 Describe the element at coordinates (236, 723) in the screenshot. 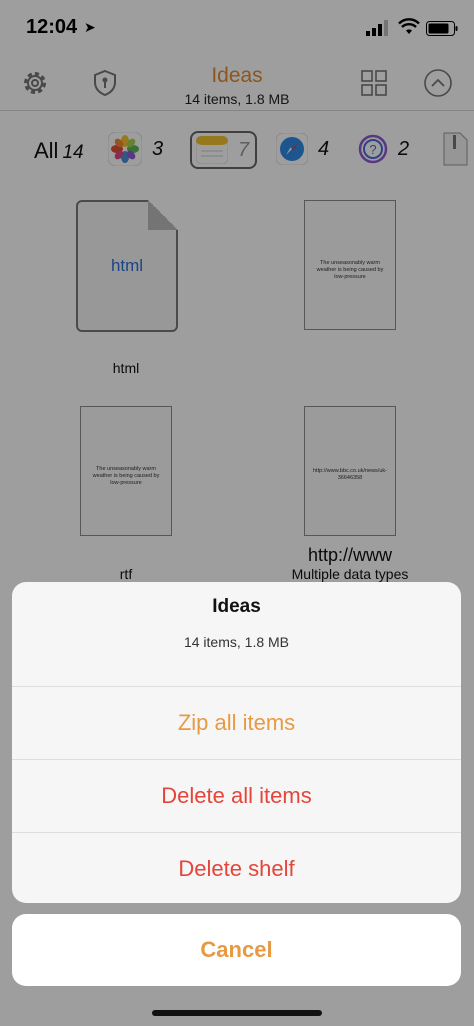

I see `zip-all-items-button: Zip all items` at that location.